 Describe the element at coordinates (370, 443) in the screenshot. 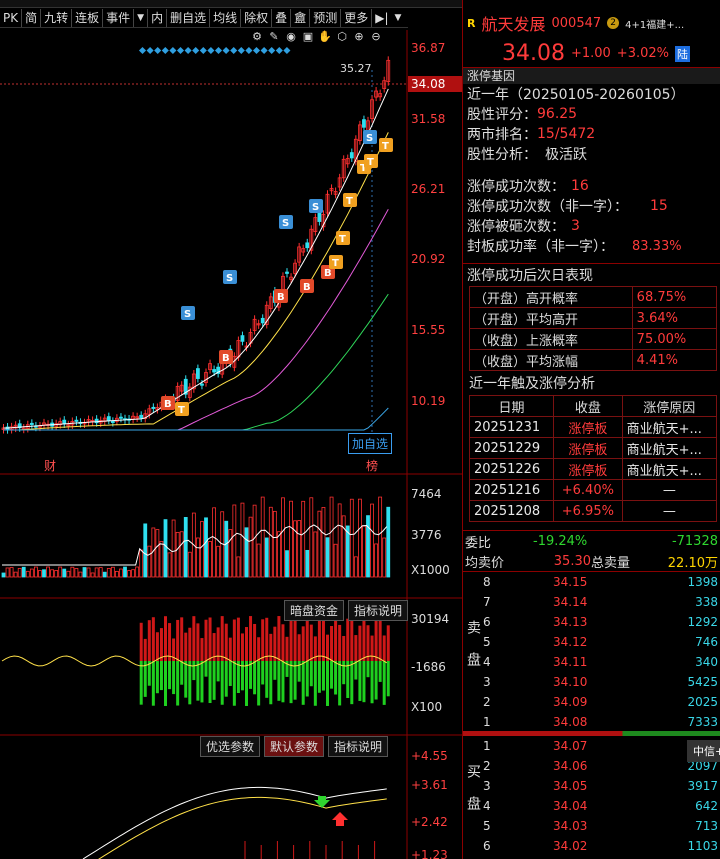

I see `add-watchlist-button: 加自选` at that location.